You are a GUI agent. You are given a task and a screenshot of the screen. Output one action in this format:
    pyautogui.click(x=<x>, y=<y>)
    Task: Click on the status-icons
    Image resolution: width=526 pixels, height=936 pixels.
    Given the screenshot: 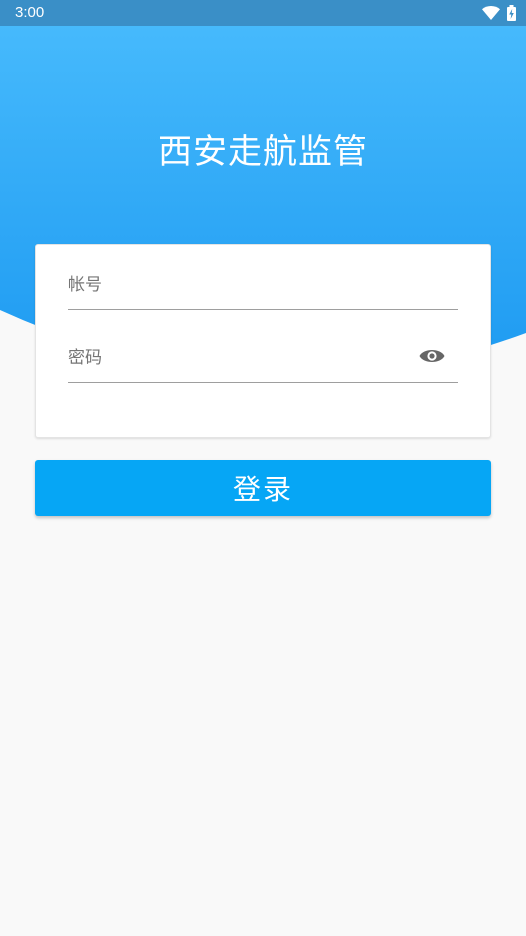 What is the action you would take?
    pyautogui.click(x=499, y=13)
    